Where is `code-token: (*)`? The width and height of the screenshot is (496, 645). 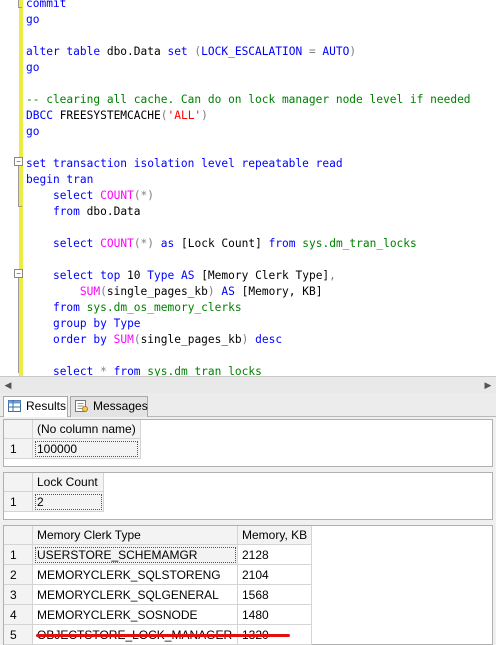 code-token: (*) is located at coordinates (144, 243).